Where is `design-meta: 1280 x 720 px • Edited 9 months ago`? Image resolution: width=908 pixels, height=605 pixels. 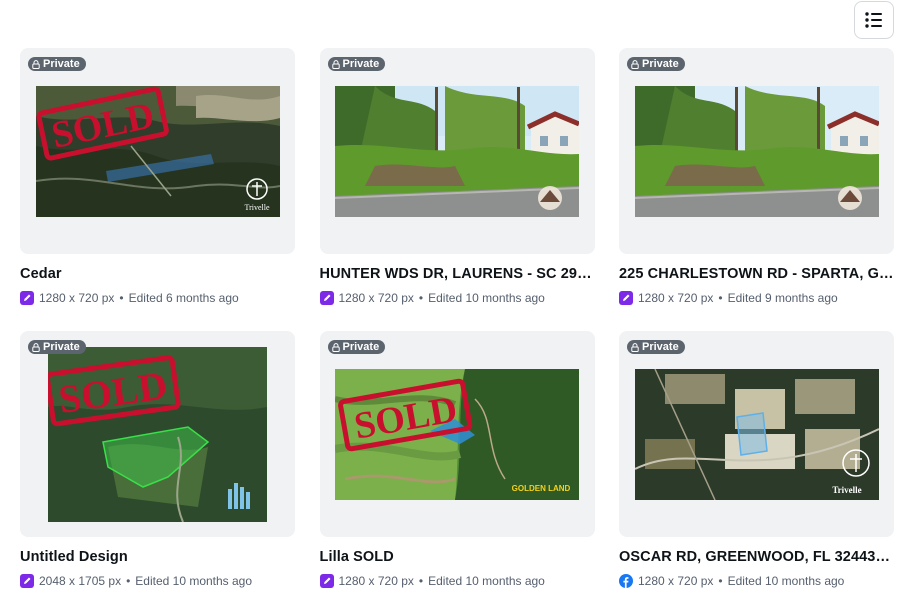
design-meta: 1280 x 720 px • Edited 9 months ago is located at coordinates (728, 298).